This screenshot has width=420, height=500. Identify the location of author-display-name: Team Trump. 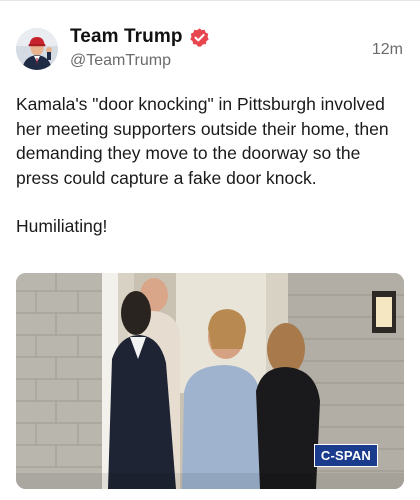
(126, 37).